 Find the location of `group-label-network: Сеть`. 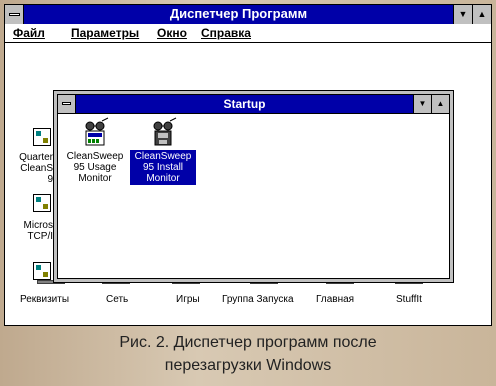

group-label-network: Сеть is located at coordinates (117, 299).